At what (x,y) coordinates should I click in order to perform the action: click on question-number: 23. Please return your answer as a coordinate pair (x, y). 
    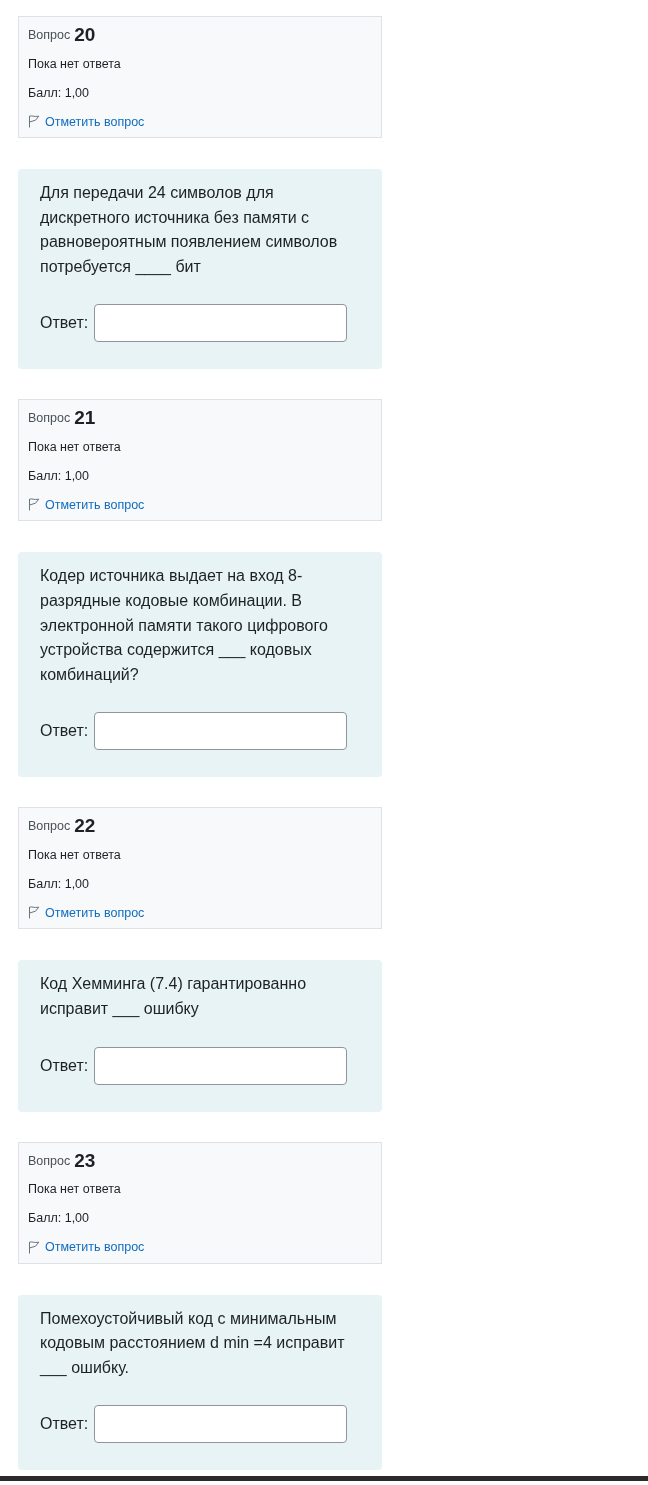
    Looking at the image, I should click on (85, 1160).